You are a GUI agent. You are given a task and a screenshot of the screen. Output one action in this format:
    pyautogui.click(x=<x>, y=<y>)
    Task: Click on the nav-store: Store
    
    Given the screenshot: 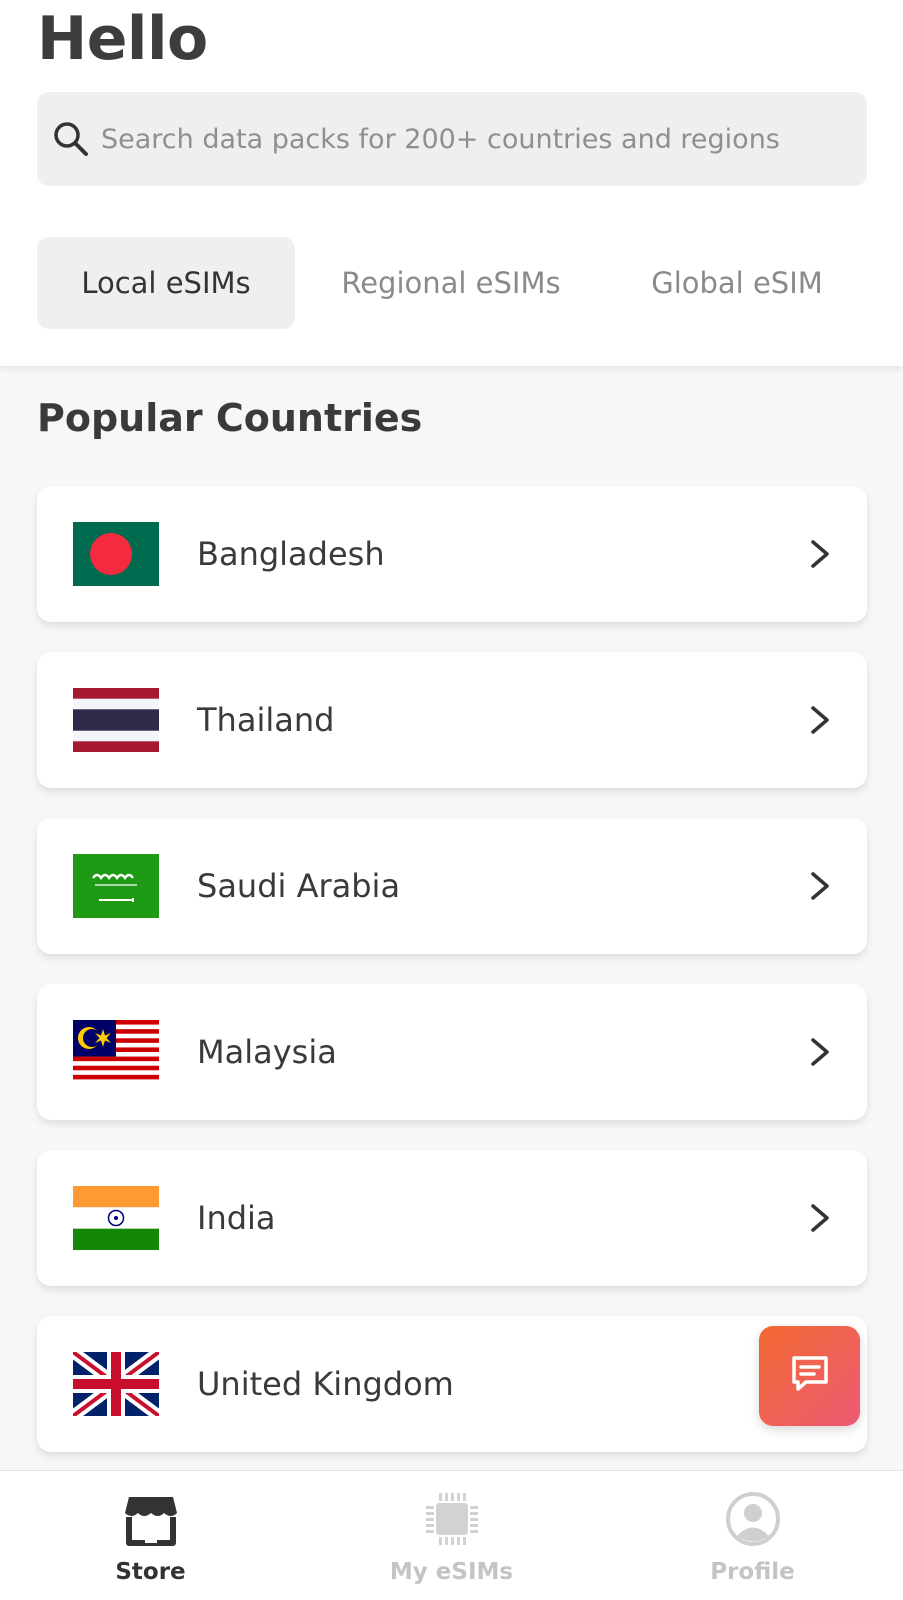 What is the action you would take?
    pyautogui.click(x=150, y=1535)
    